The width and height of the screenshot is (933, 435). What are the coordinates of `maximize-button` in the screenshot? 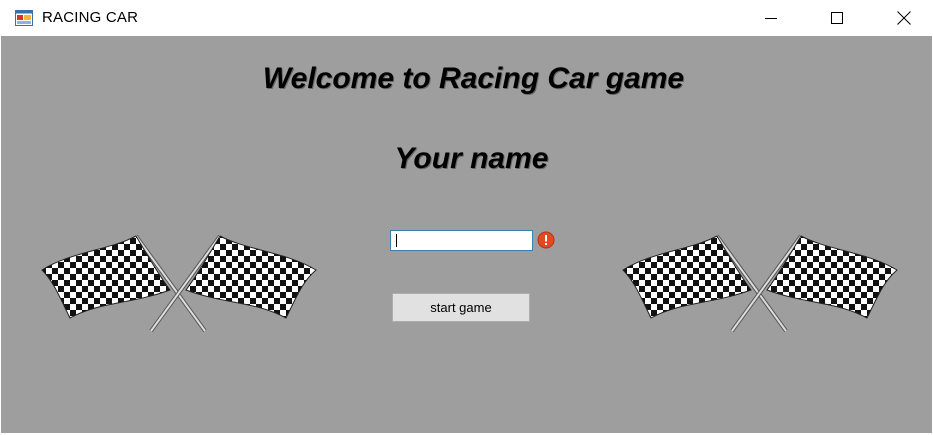 It's located at (837, 18).